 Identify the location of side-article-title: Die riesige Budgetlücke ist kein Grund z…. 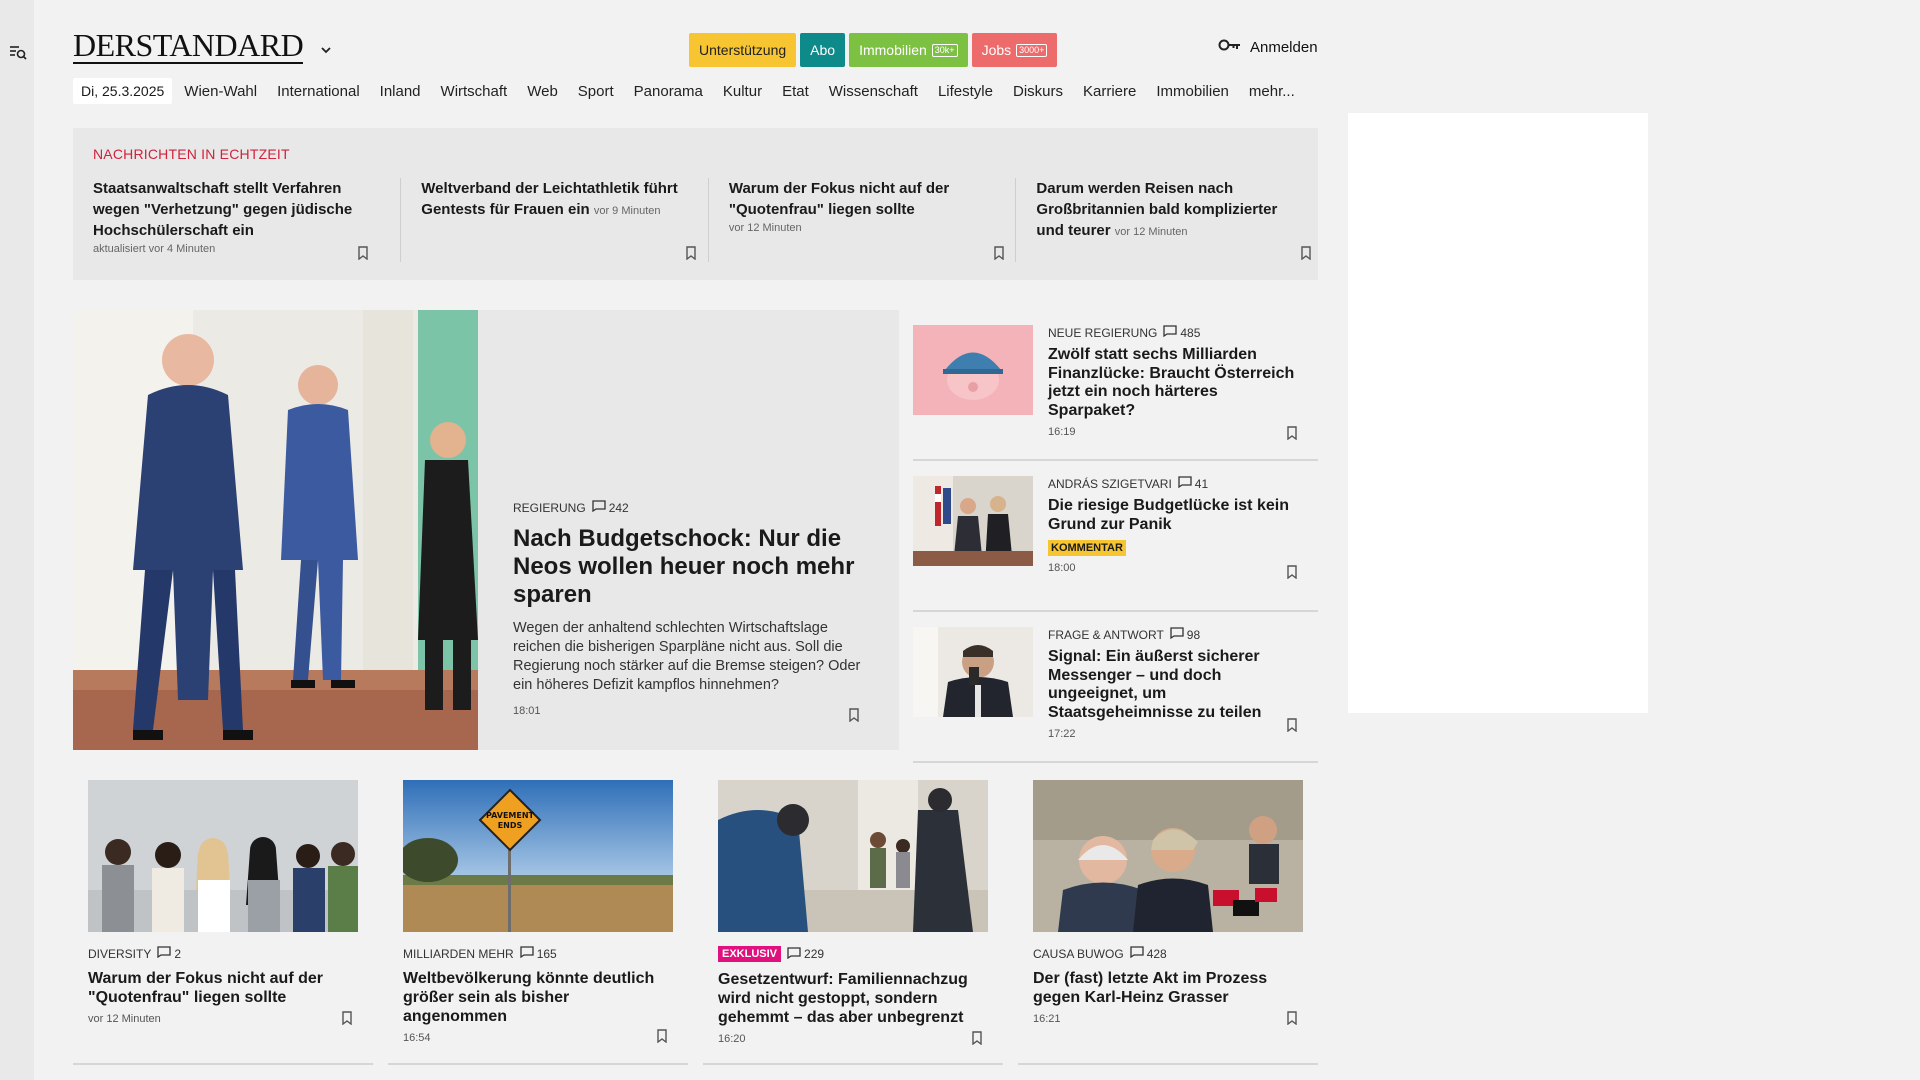
(1175, 515).